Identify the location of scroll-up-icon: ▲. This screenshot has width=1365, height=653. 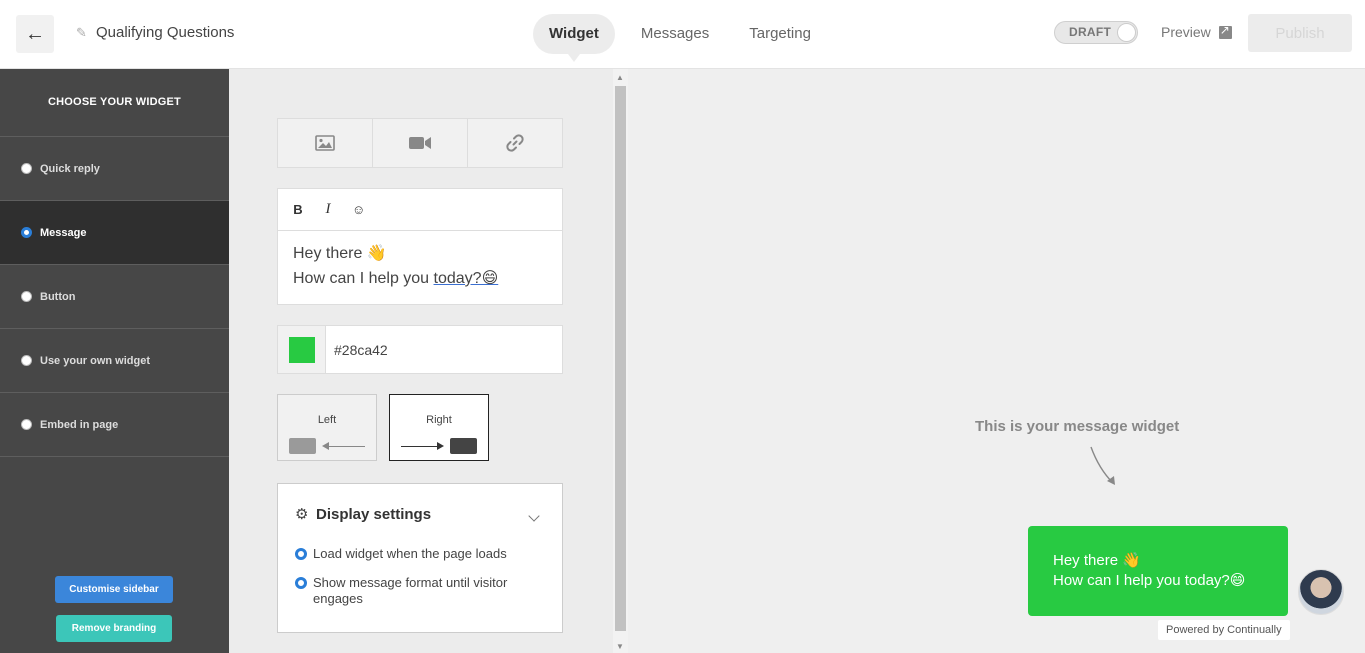
(620, 77).